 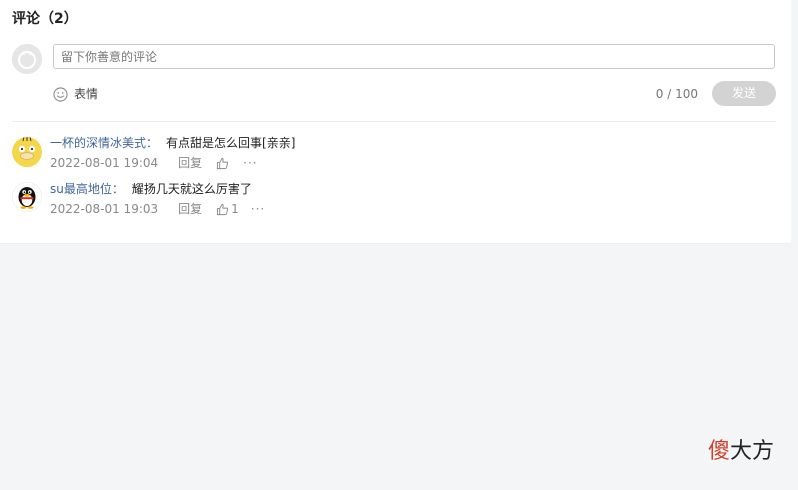 I want to click on comment-time: 2022-08-01 19:04, so click(x=104, y=163).